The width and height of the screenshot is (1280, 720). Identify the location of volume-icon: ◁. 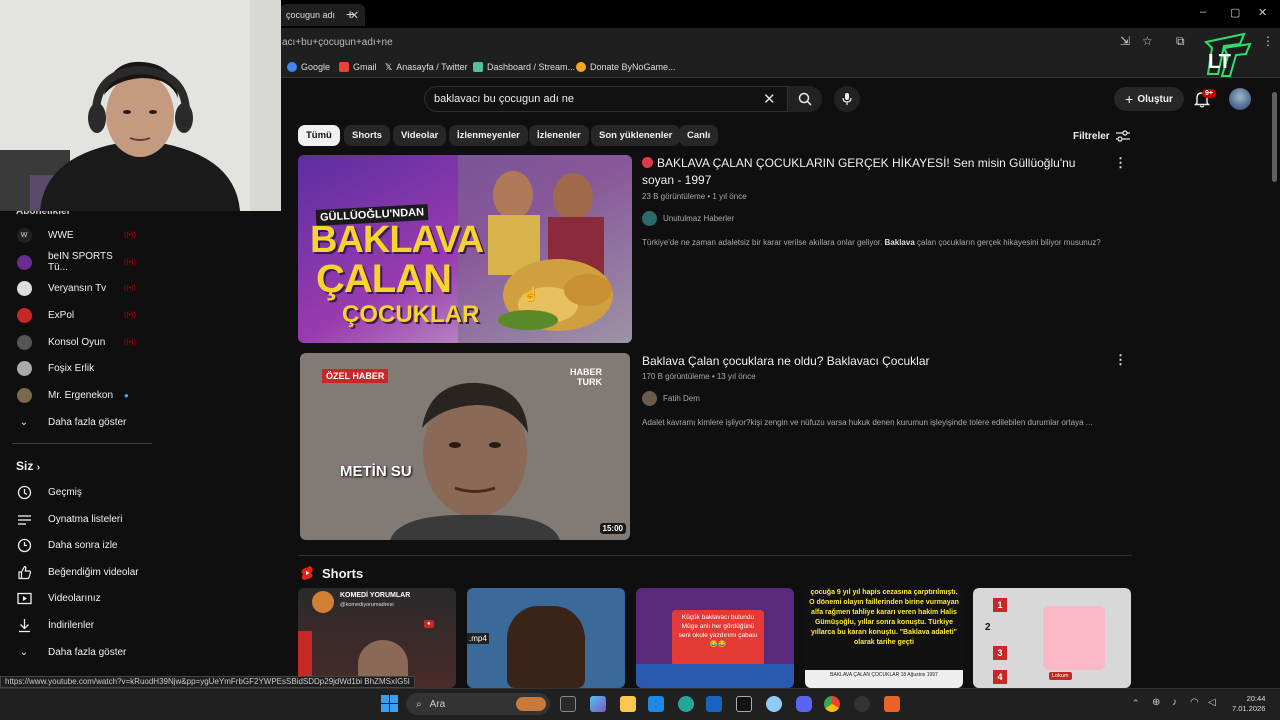
(1212, 702).